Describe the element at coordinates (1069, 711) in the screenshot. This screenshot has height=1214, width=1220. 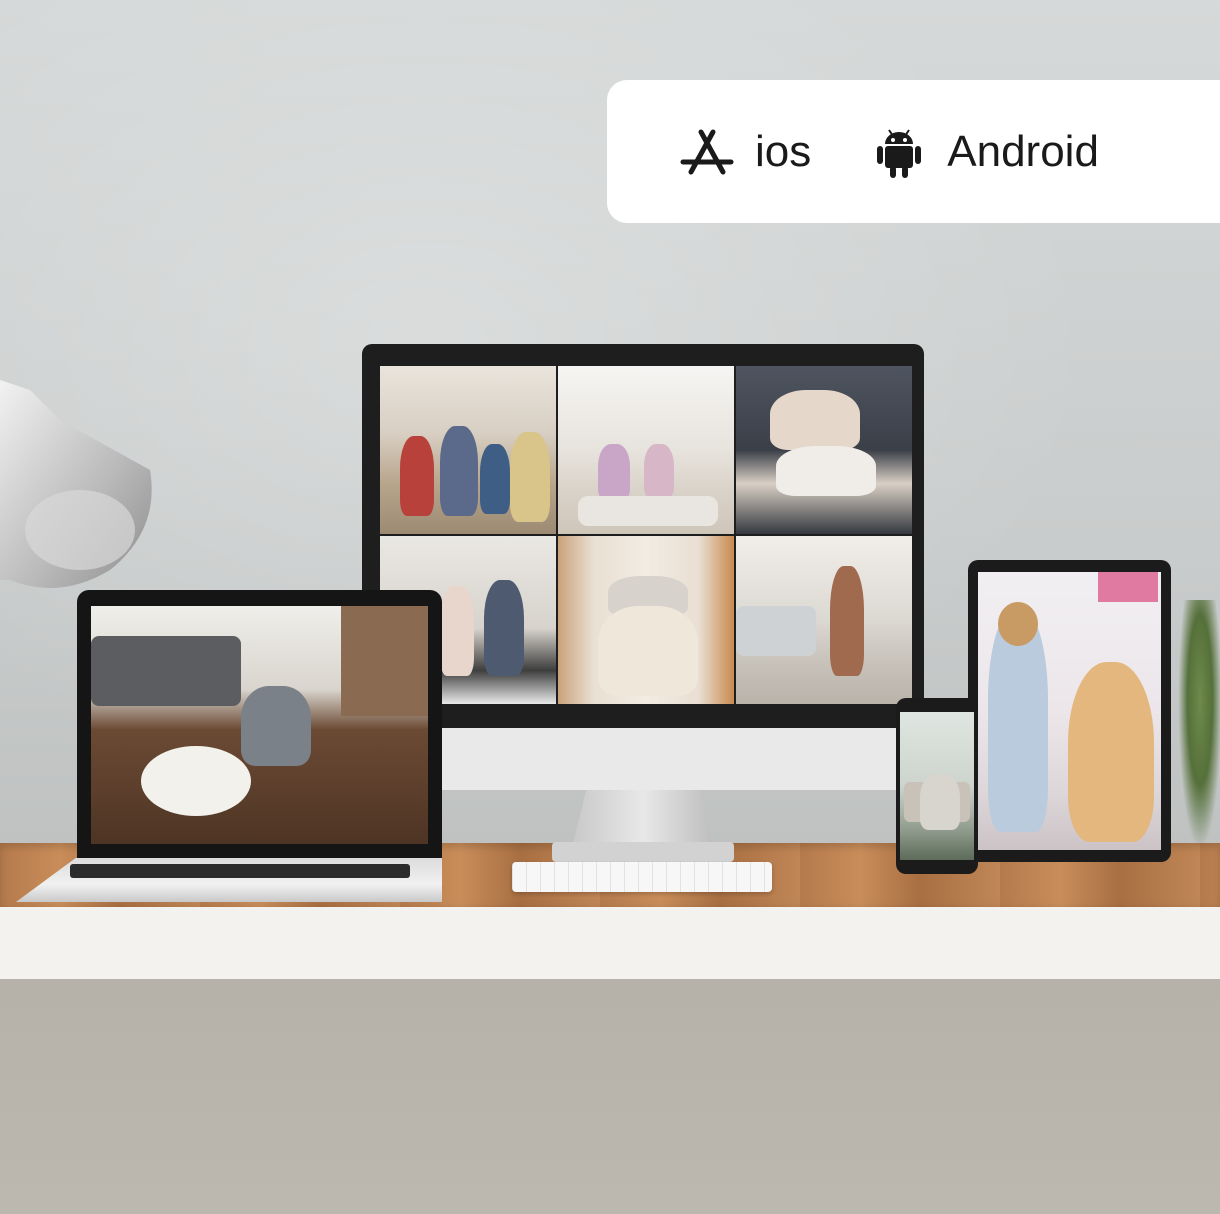
I see `tablet-camera-feed-girl-with-dog` at that location.